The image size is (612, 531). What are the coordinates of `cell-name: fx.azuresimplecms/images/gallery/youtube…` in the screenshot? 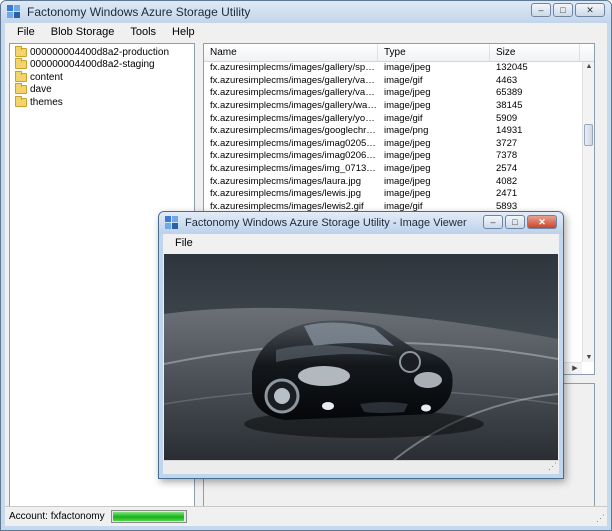 It's located at (294, 118).